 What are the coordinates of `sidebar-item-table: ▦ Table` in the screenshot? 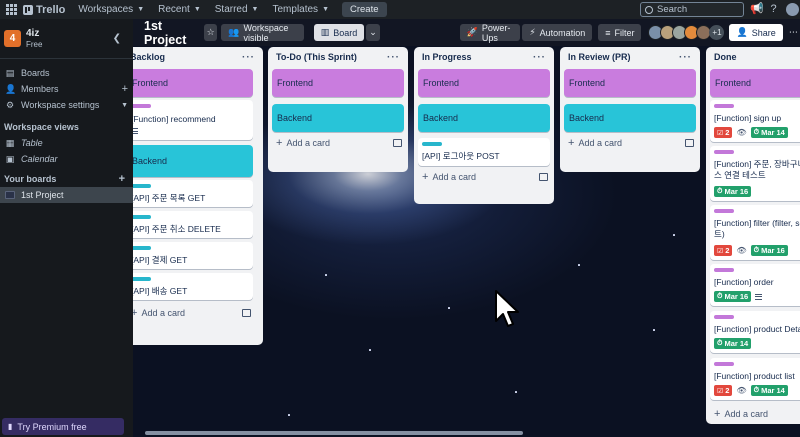 It's located at (66, 143).